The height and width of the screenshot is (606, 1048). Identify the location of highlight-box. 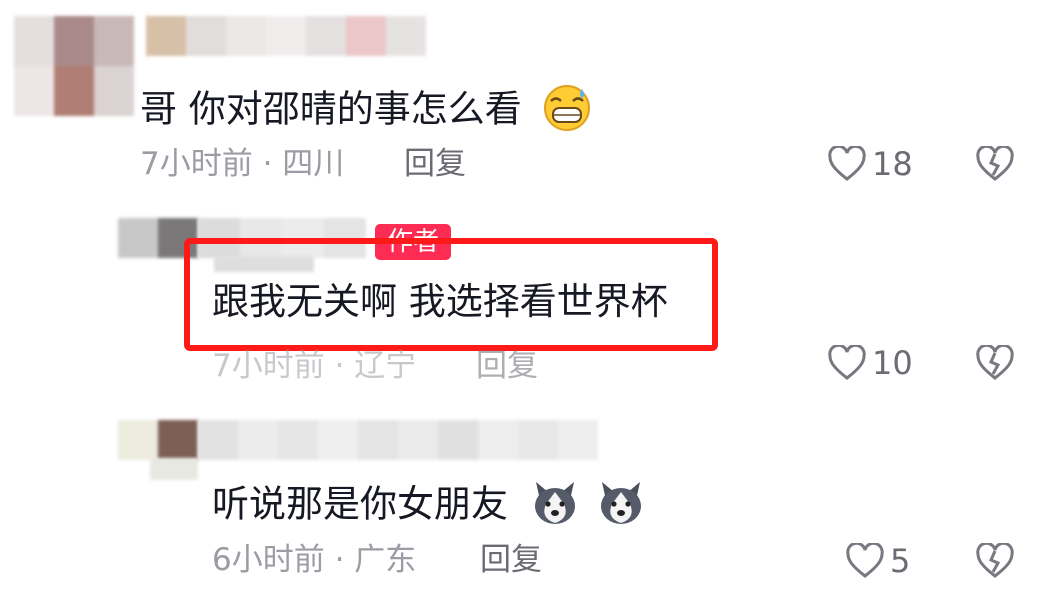
(451, 294).